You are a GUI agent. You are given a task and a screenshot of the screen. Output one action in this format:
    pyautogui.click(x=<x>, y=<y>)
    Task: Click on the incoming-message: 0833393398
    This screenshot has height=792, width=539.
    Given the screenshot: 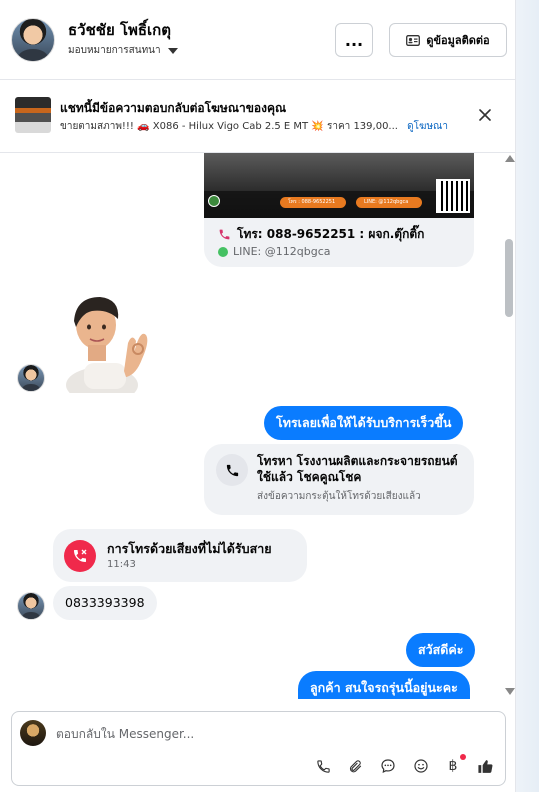 What is the action you would take?
    pyautogui.click(x=105, y=603)
    